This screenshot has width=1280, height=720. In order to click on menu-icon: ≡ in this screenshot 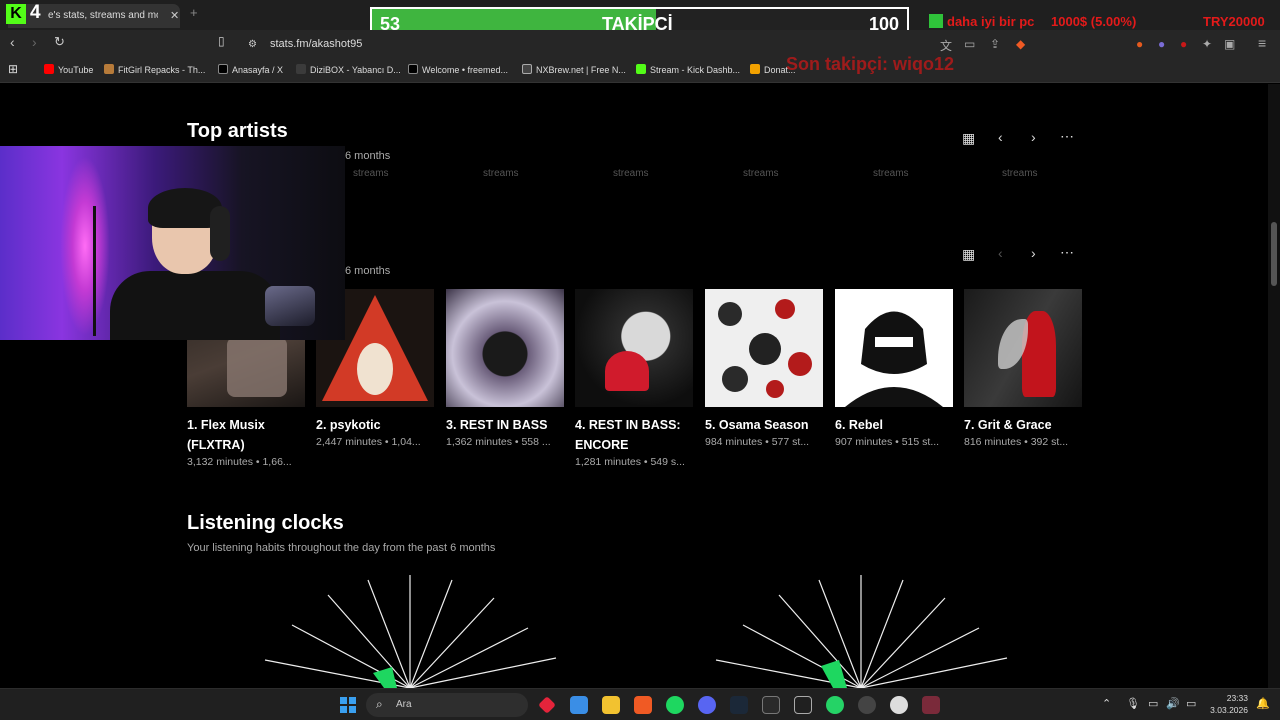, I will do `click(1262, 43)`.